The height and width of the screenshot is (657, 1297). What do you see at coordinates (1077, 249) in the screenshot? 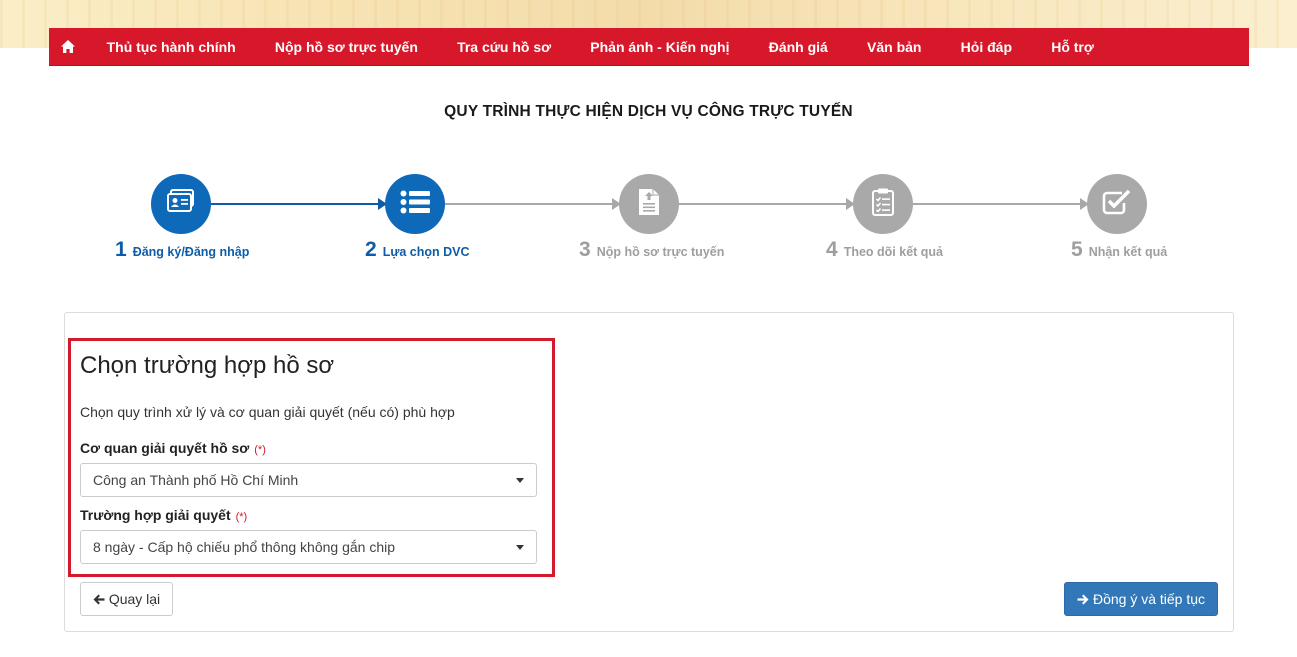
I see `step-number: 5` at bounding box center [1077, 249].